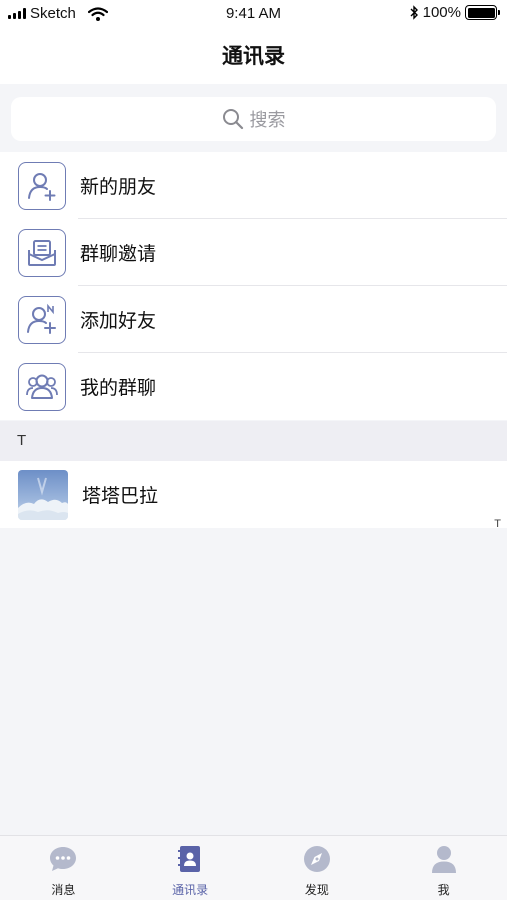 This screenshot has height=900, width=507. I want to click on user-plus-icon, so click(42, 185).